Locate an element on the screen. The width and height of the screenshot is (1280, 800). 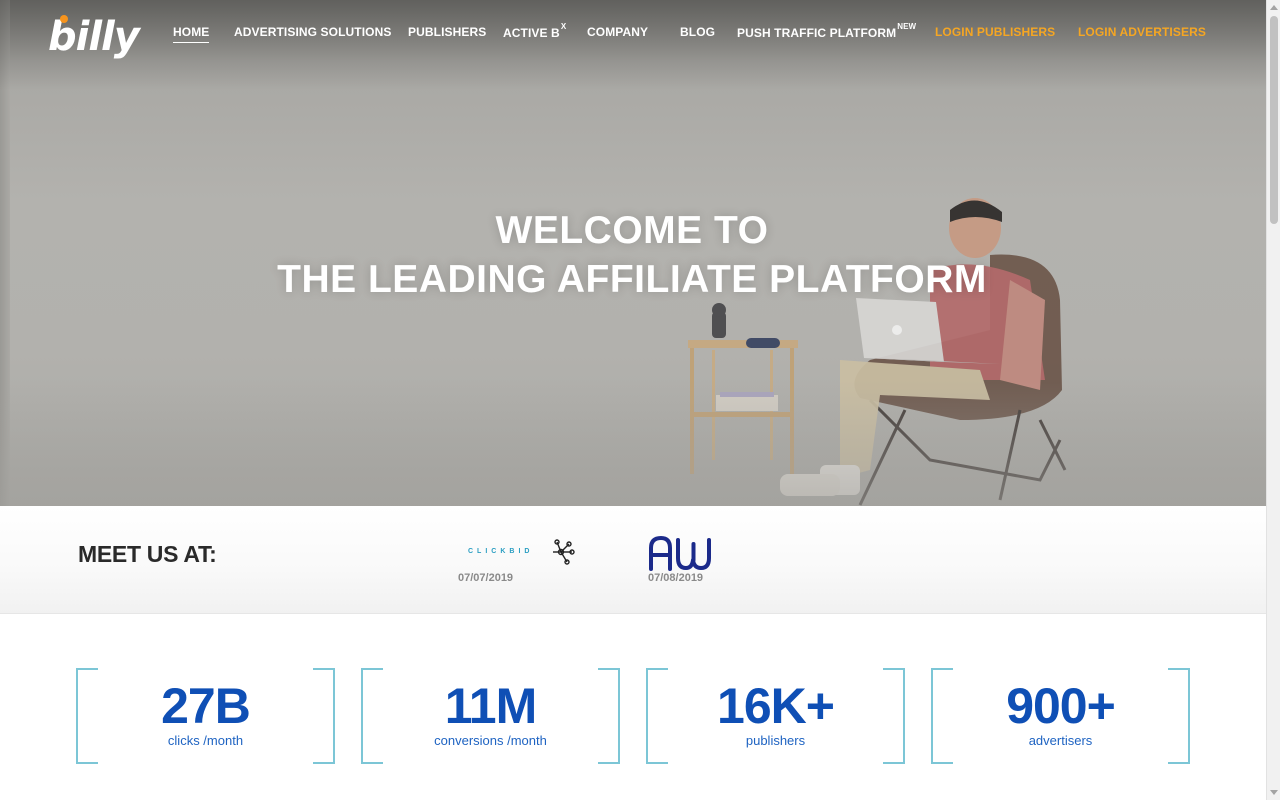
nav-blog: BLOG is located at coordinates (697, 32).